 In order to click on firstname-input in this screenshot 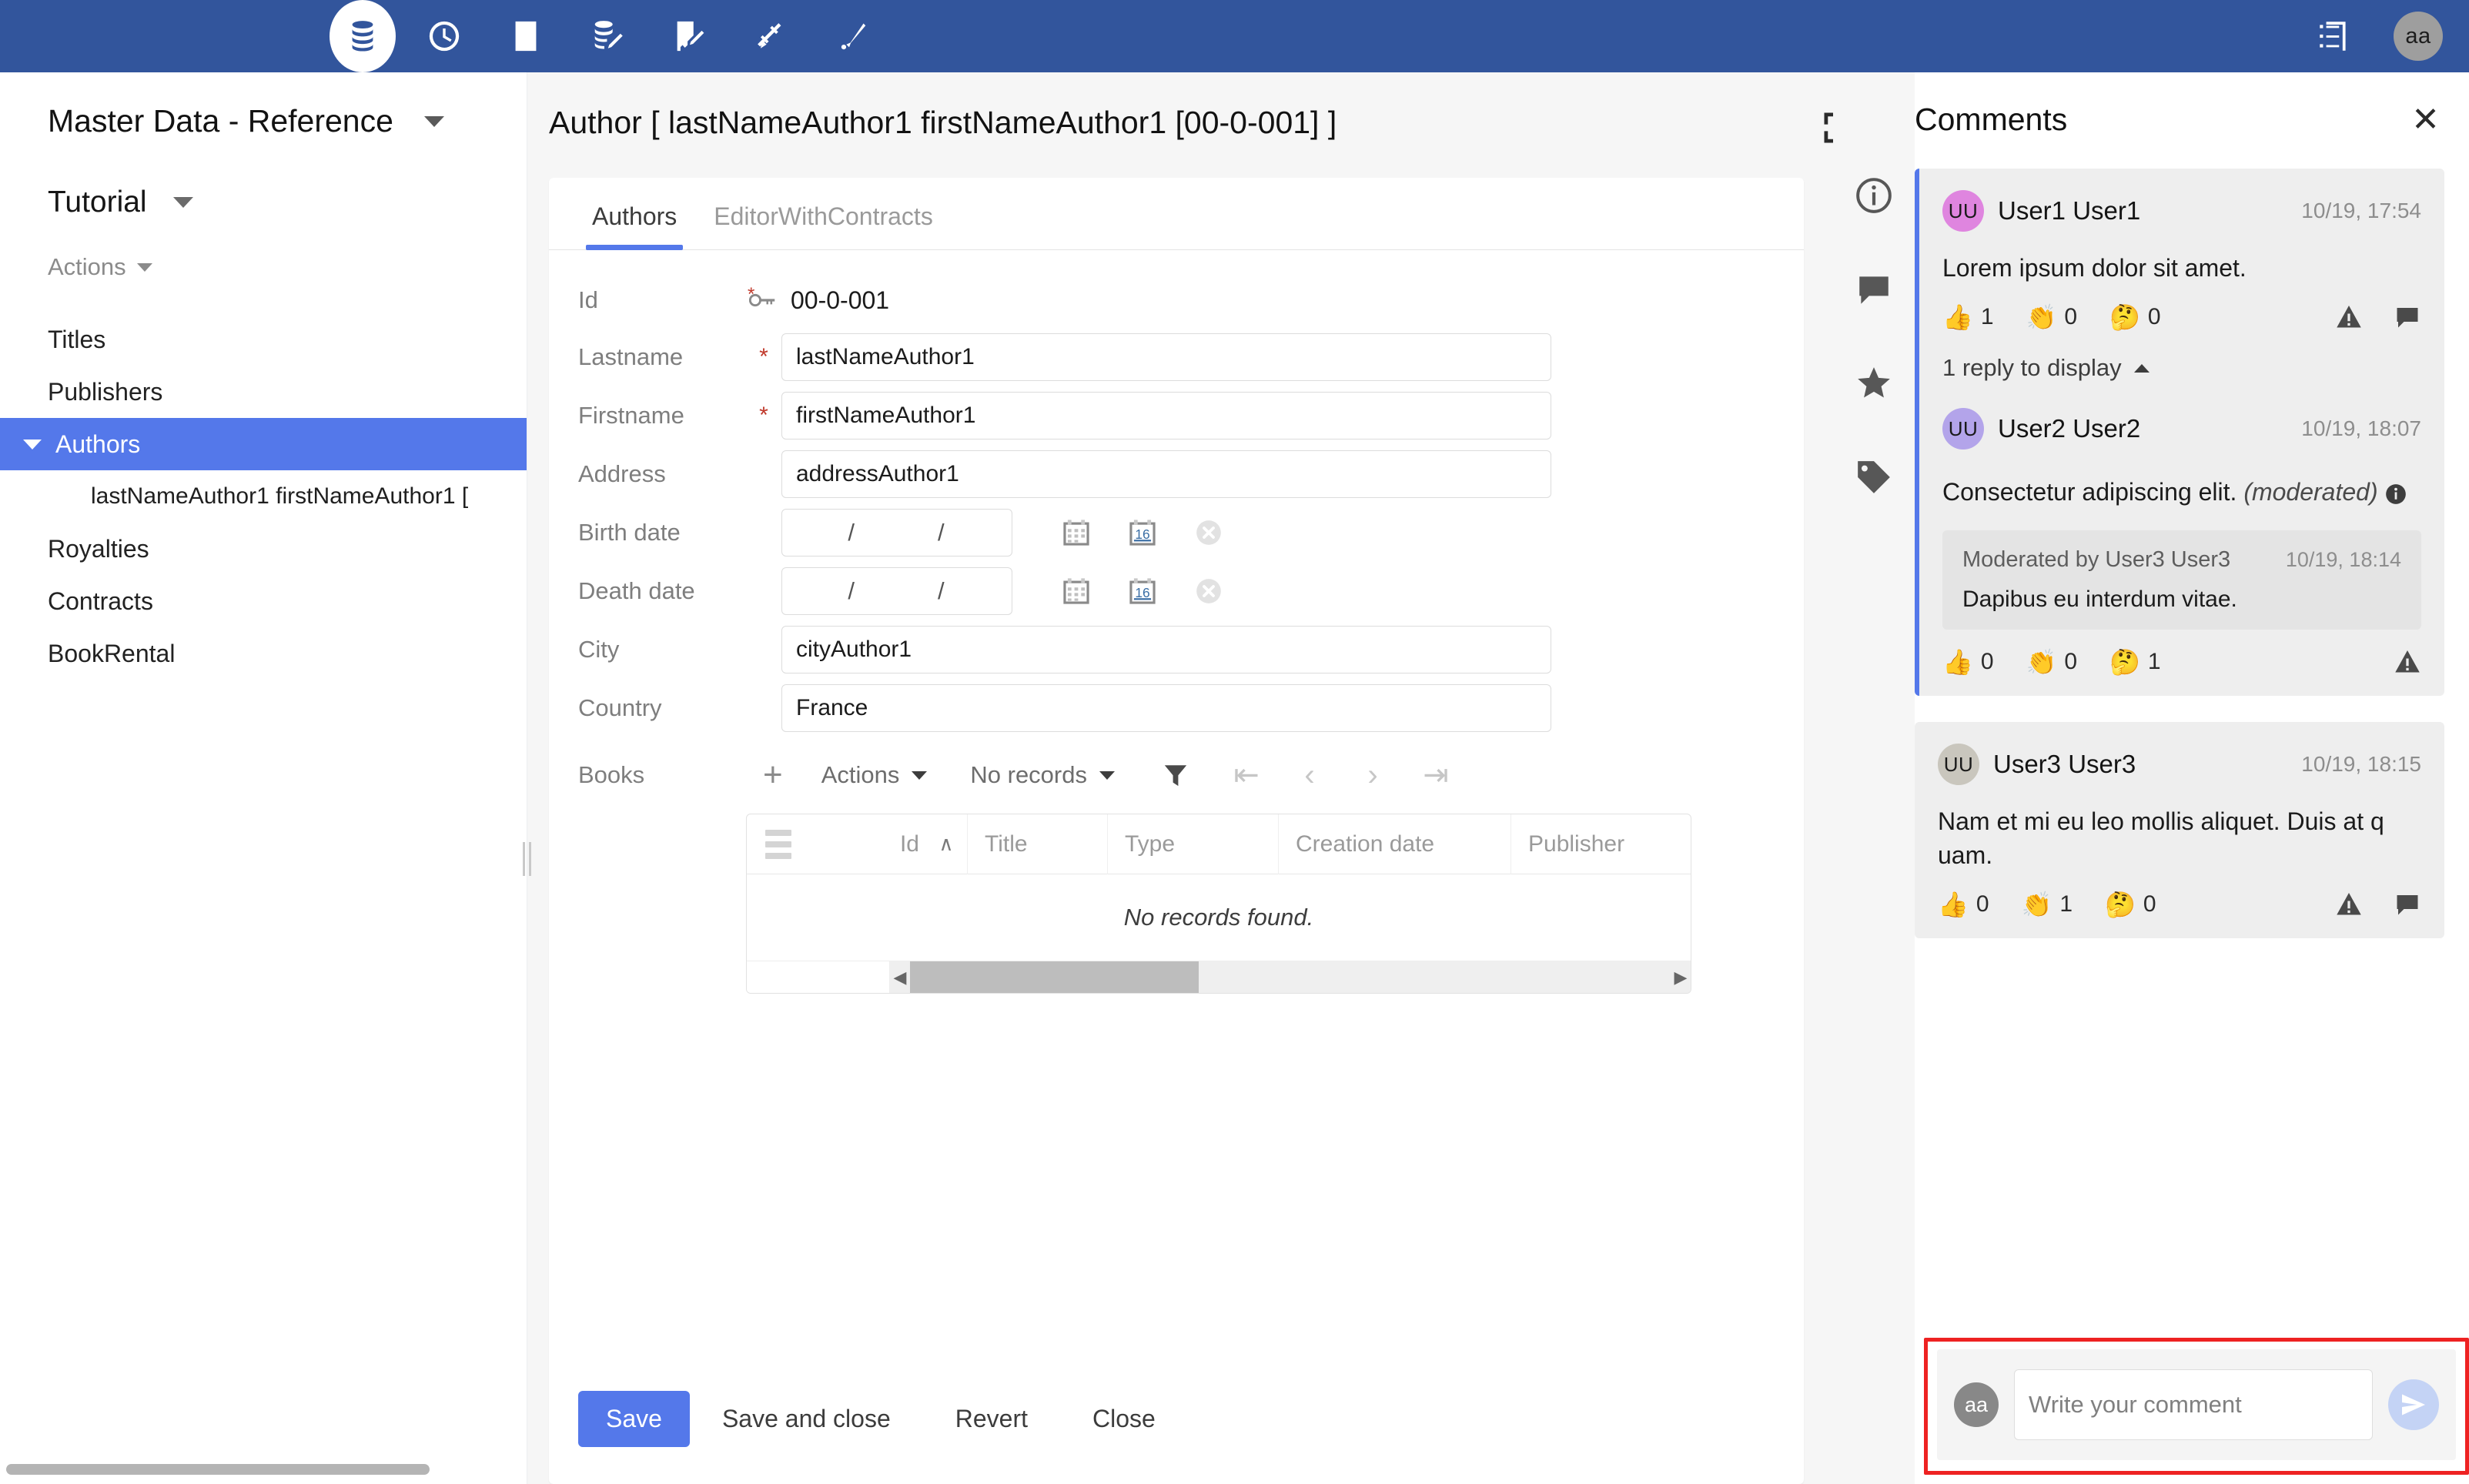, I will do `click(1166, 416)`.